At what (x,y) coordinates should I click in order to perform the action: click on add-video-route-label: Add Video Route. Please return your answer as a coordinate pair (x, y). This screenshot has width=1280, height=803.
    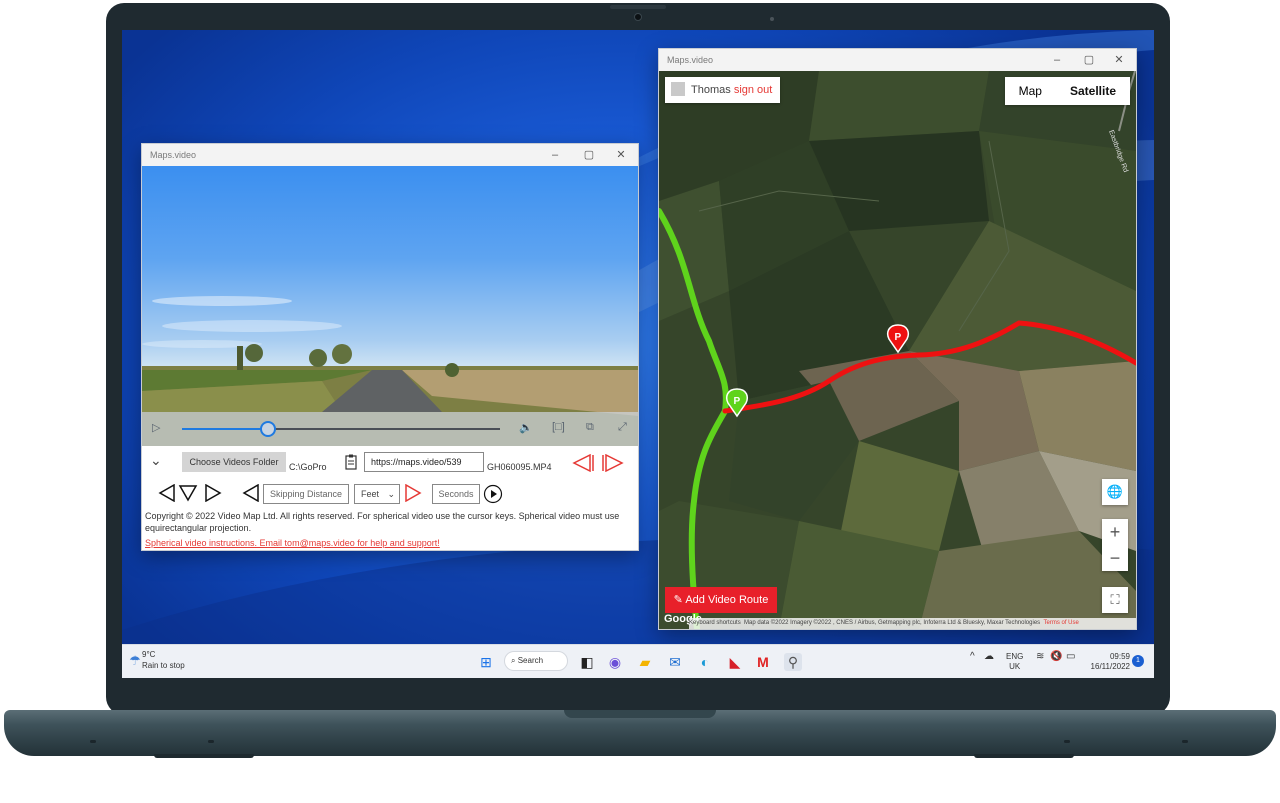
    Looking at the image, I should click on (727, 600).